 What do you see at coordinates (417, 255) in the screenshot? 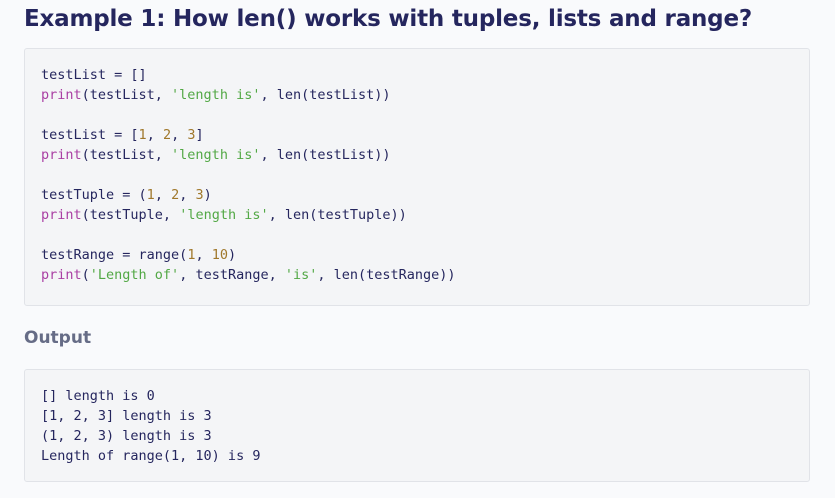
I see `code-line: testRange = range(1, 10)` at bounding box center [417, 255].